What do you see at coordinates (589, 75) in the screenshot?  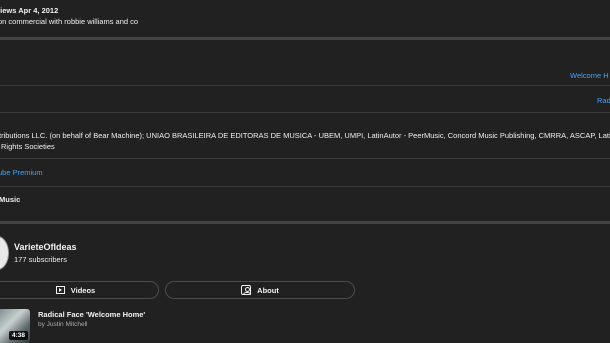 I see `song-link: Welcome H` at bounding box center [589, 75].